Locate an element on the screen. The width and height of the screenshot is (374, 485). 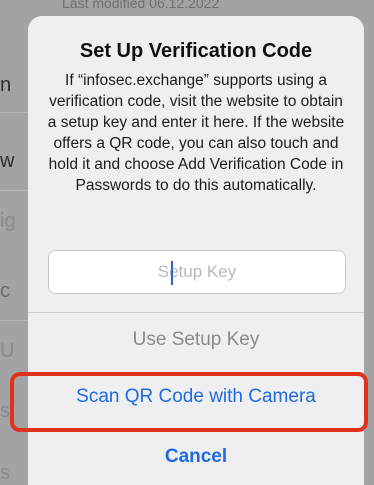
highlight-annotation is located at coordinates (189, 402).